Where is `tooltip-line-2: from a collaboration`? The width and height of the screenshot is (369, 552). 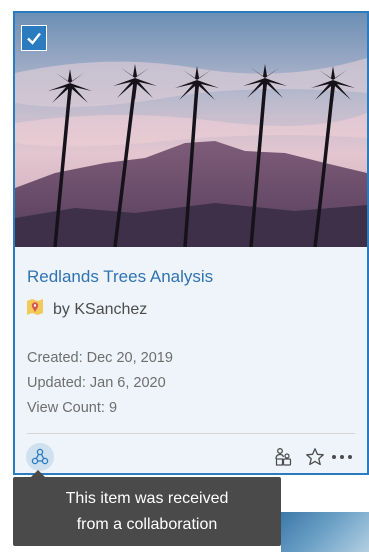
tooltip-line-2: from a collaboration is located at coordinates (147, 524).